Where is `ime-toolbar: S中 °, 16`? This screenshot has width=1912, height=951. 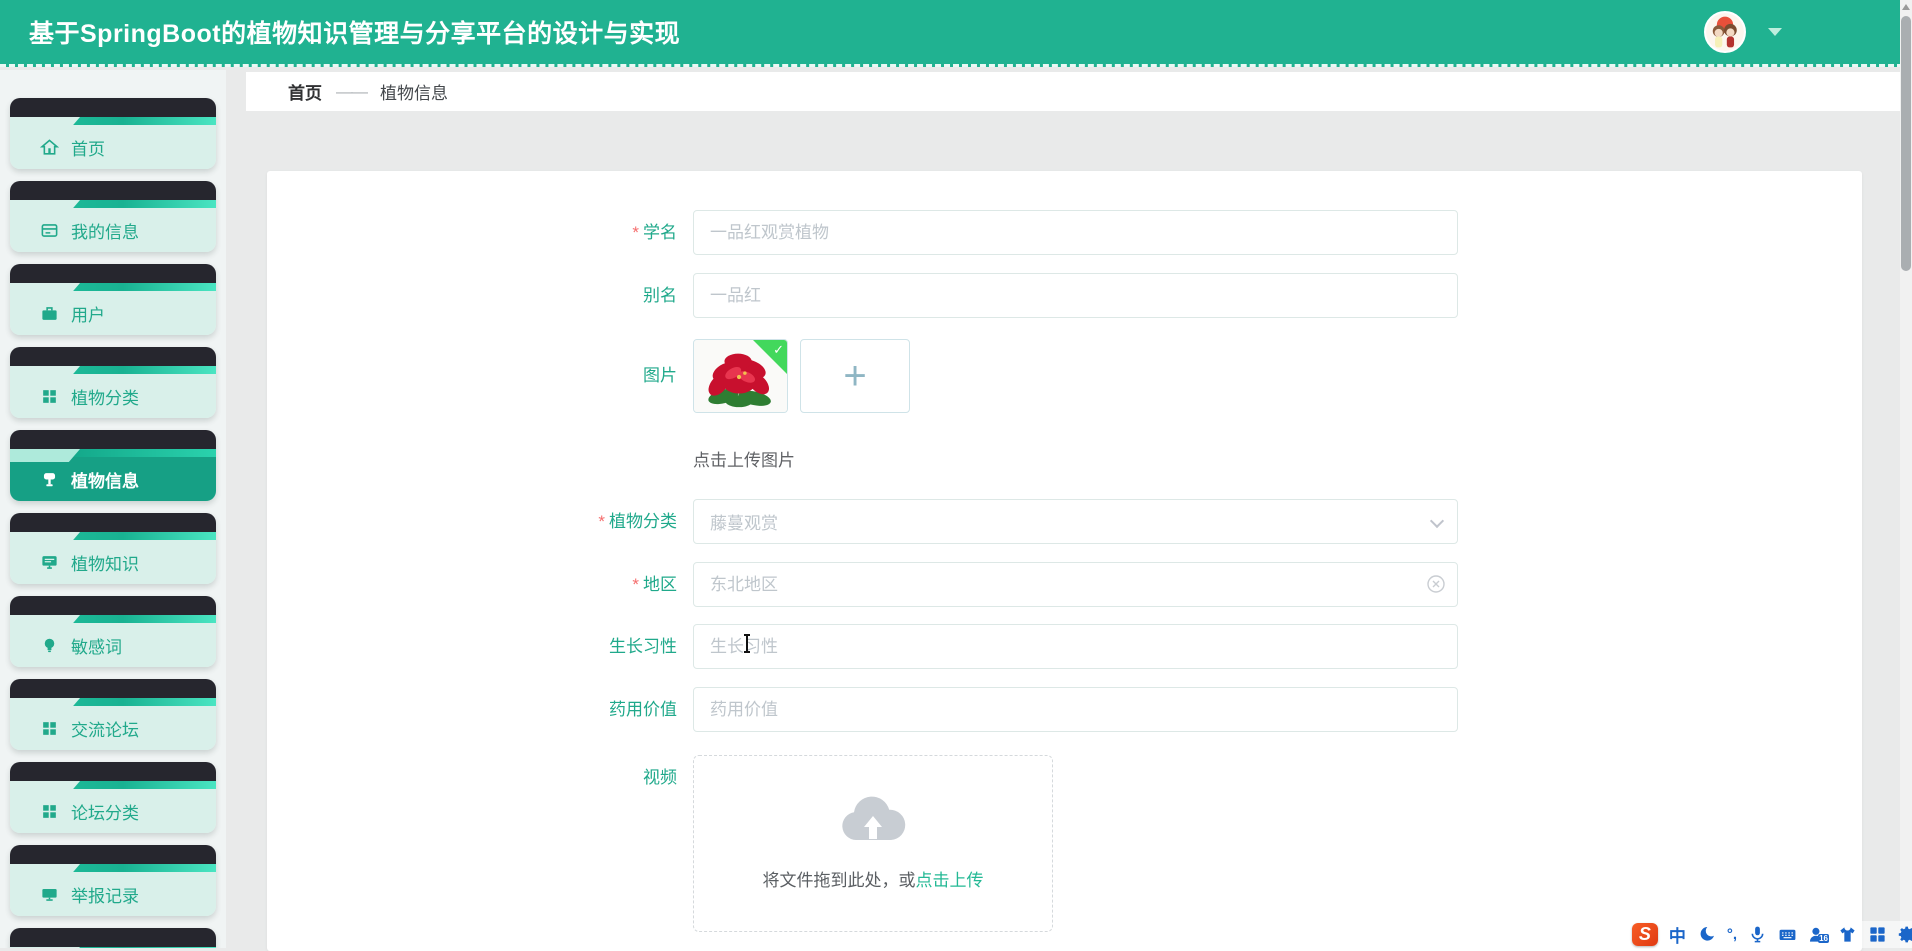 ime-toolbar: S中 °, 16 is located at coordinates (1768, 934).